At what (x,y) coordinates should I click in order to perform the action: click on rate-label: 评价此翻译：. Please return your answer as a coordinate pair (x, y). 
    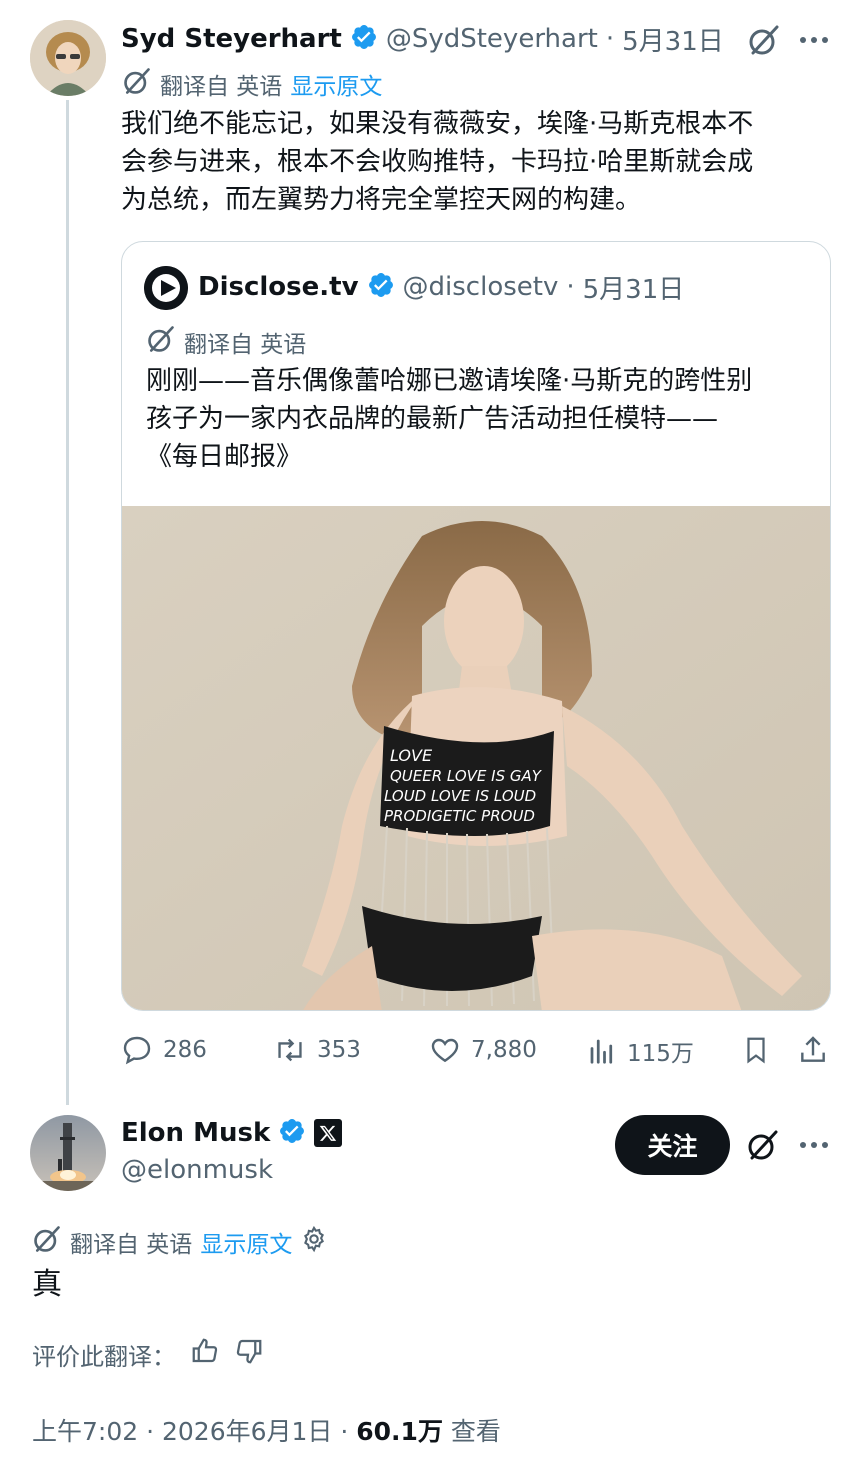
    Looking at the image, I should click on (104, 1356).